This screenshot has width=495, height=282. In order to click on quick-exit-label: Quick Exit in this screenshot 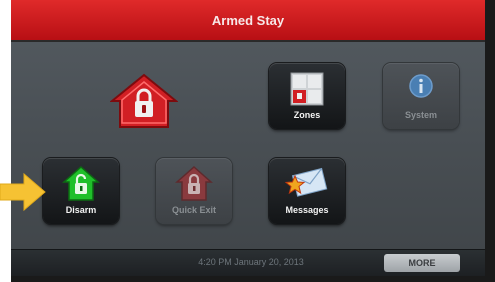, I will do `click(193, 210)`.